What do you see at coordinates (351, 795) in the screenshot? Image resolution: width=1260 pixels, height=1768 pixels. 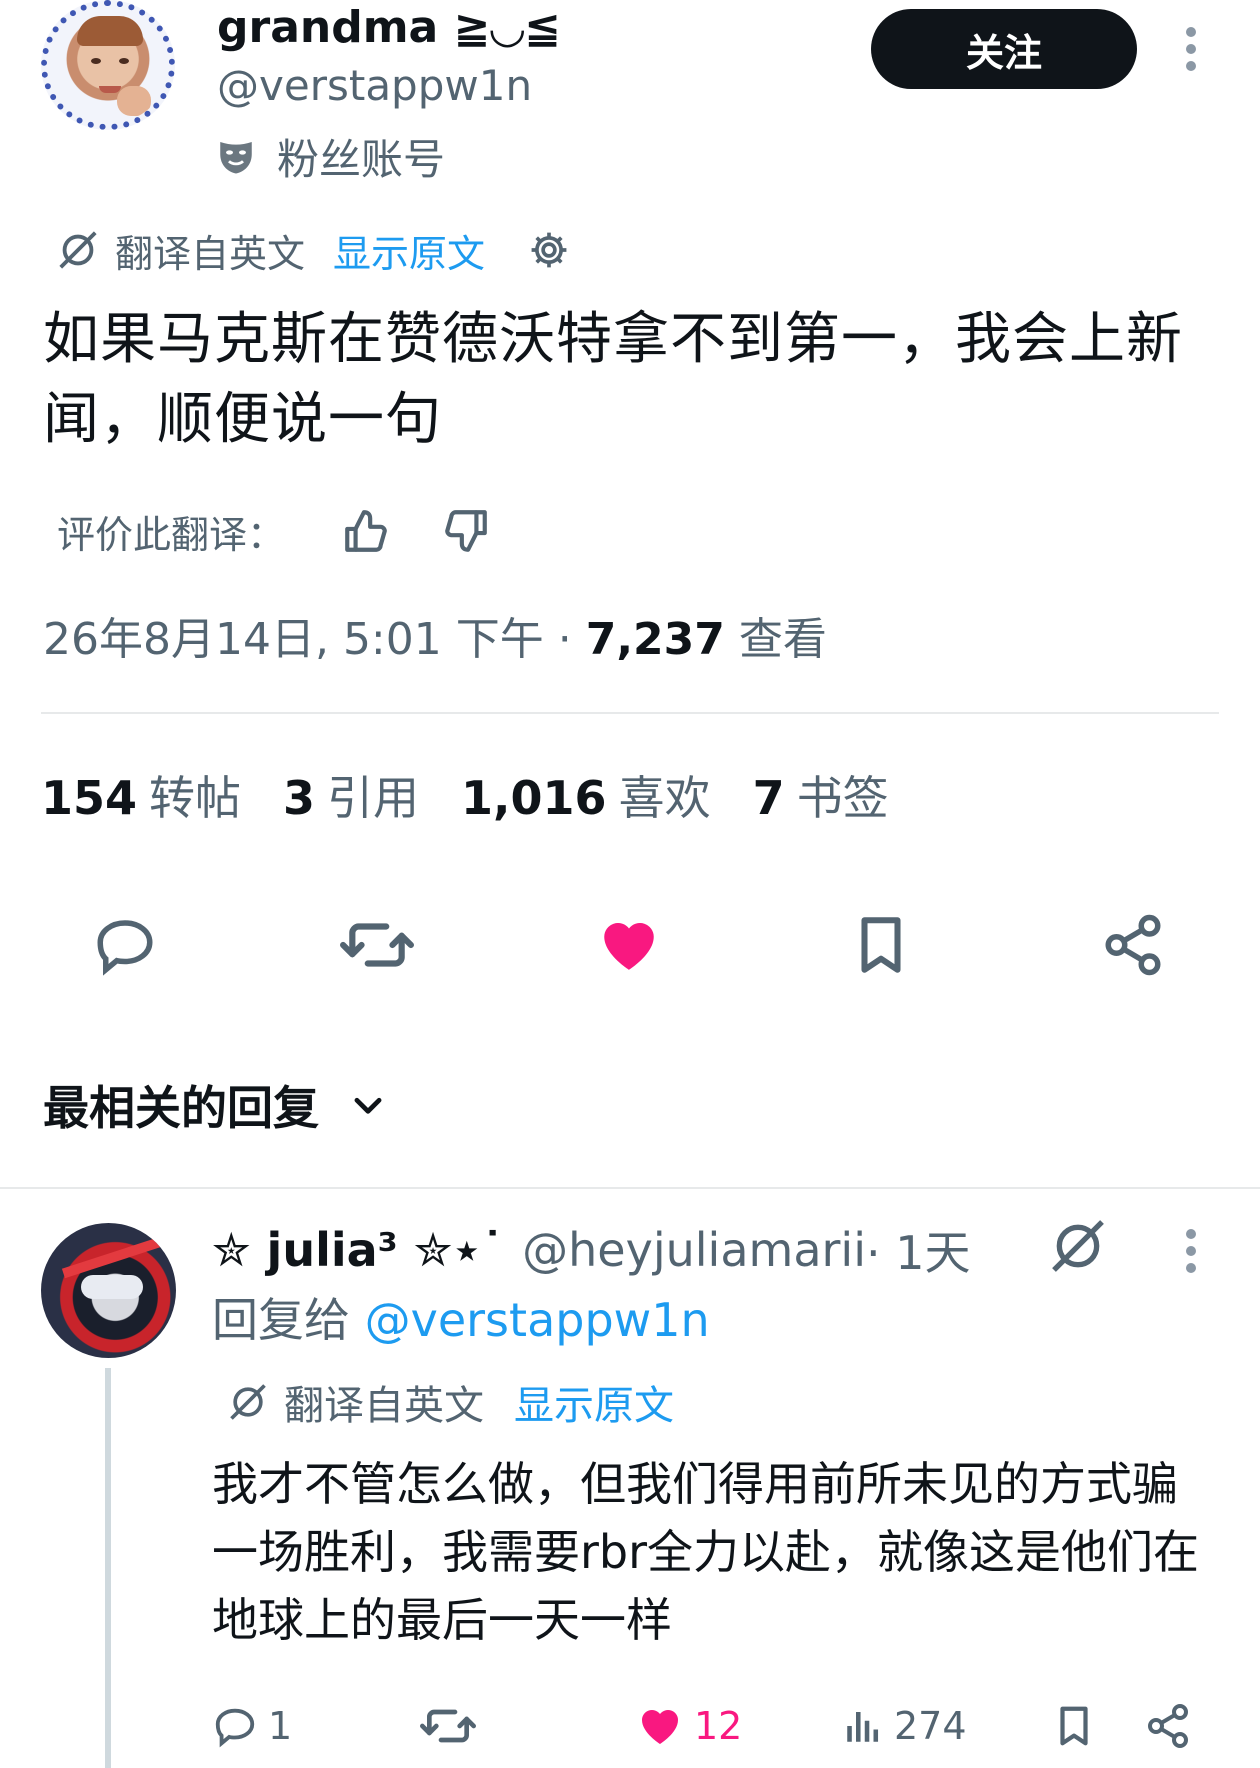 I see `stat-quotes: 3 引用` at bounding box center [351, 795].